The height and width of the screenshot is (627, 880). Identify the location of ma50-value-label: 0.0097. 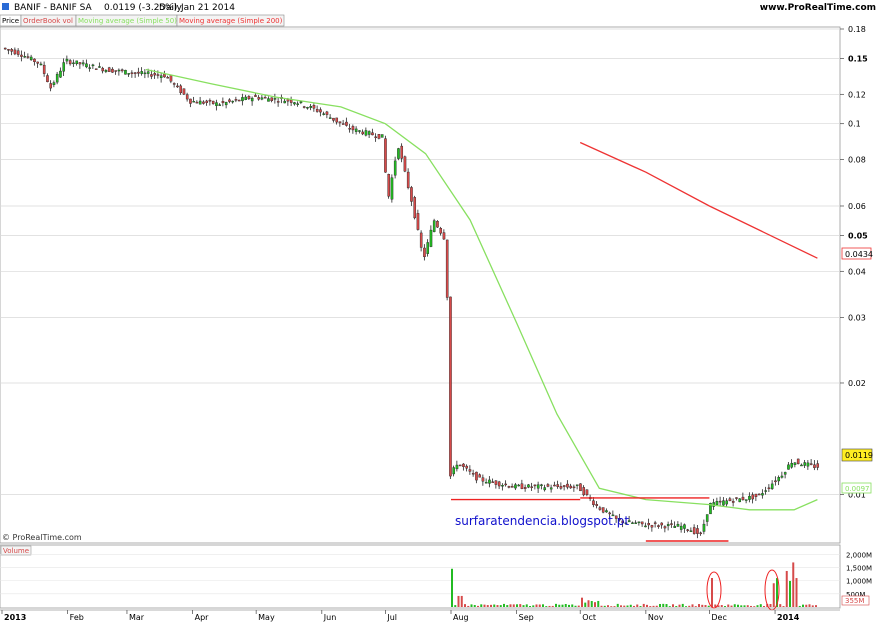
(857, 489).